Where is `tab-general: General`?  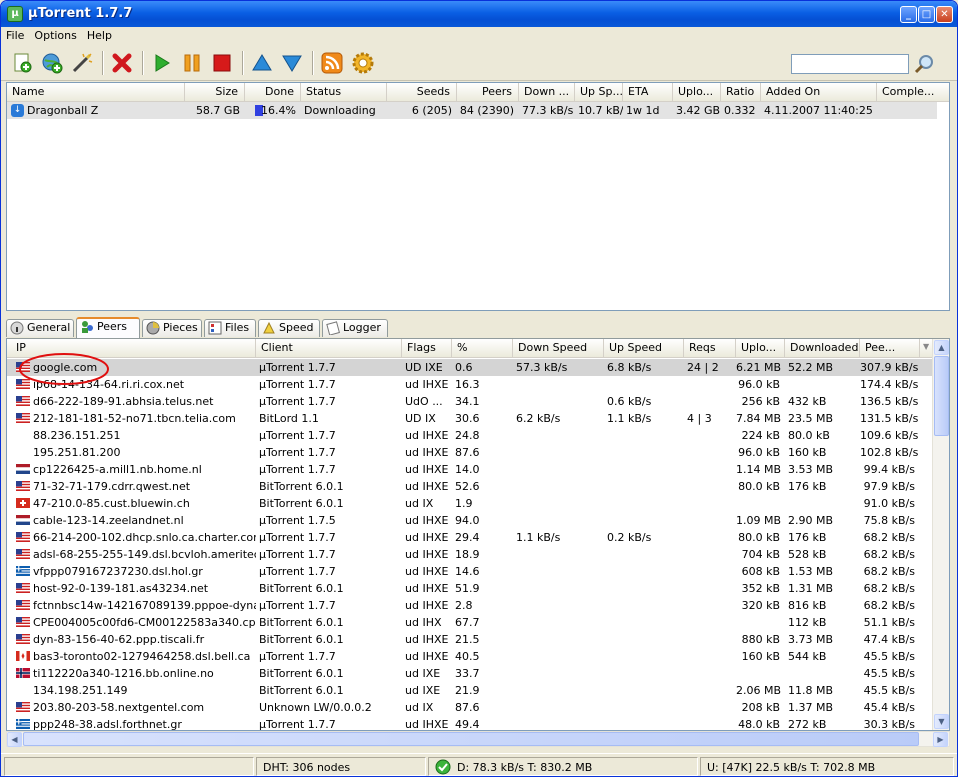 tab-general: General is located at coordinates (40, 328).